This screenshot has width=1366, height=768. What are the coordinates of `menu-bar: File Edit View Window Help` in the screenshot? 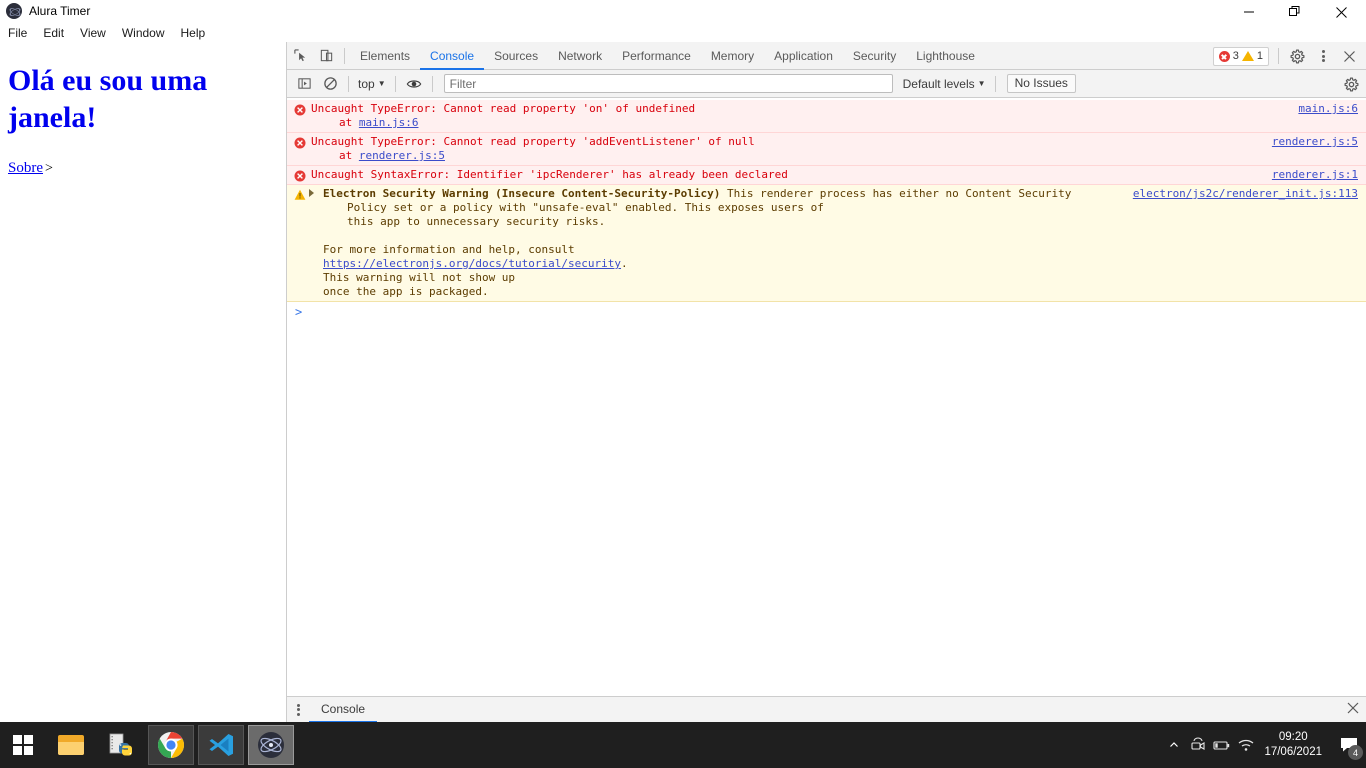 It's located at (106, 33).